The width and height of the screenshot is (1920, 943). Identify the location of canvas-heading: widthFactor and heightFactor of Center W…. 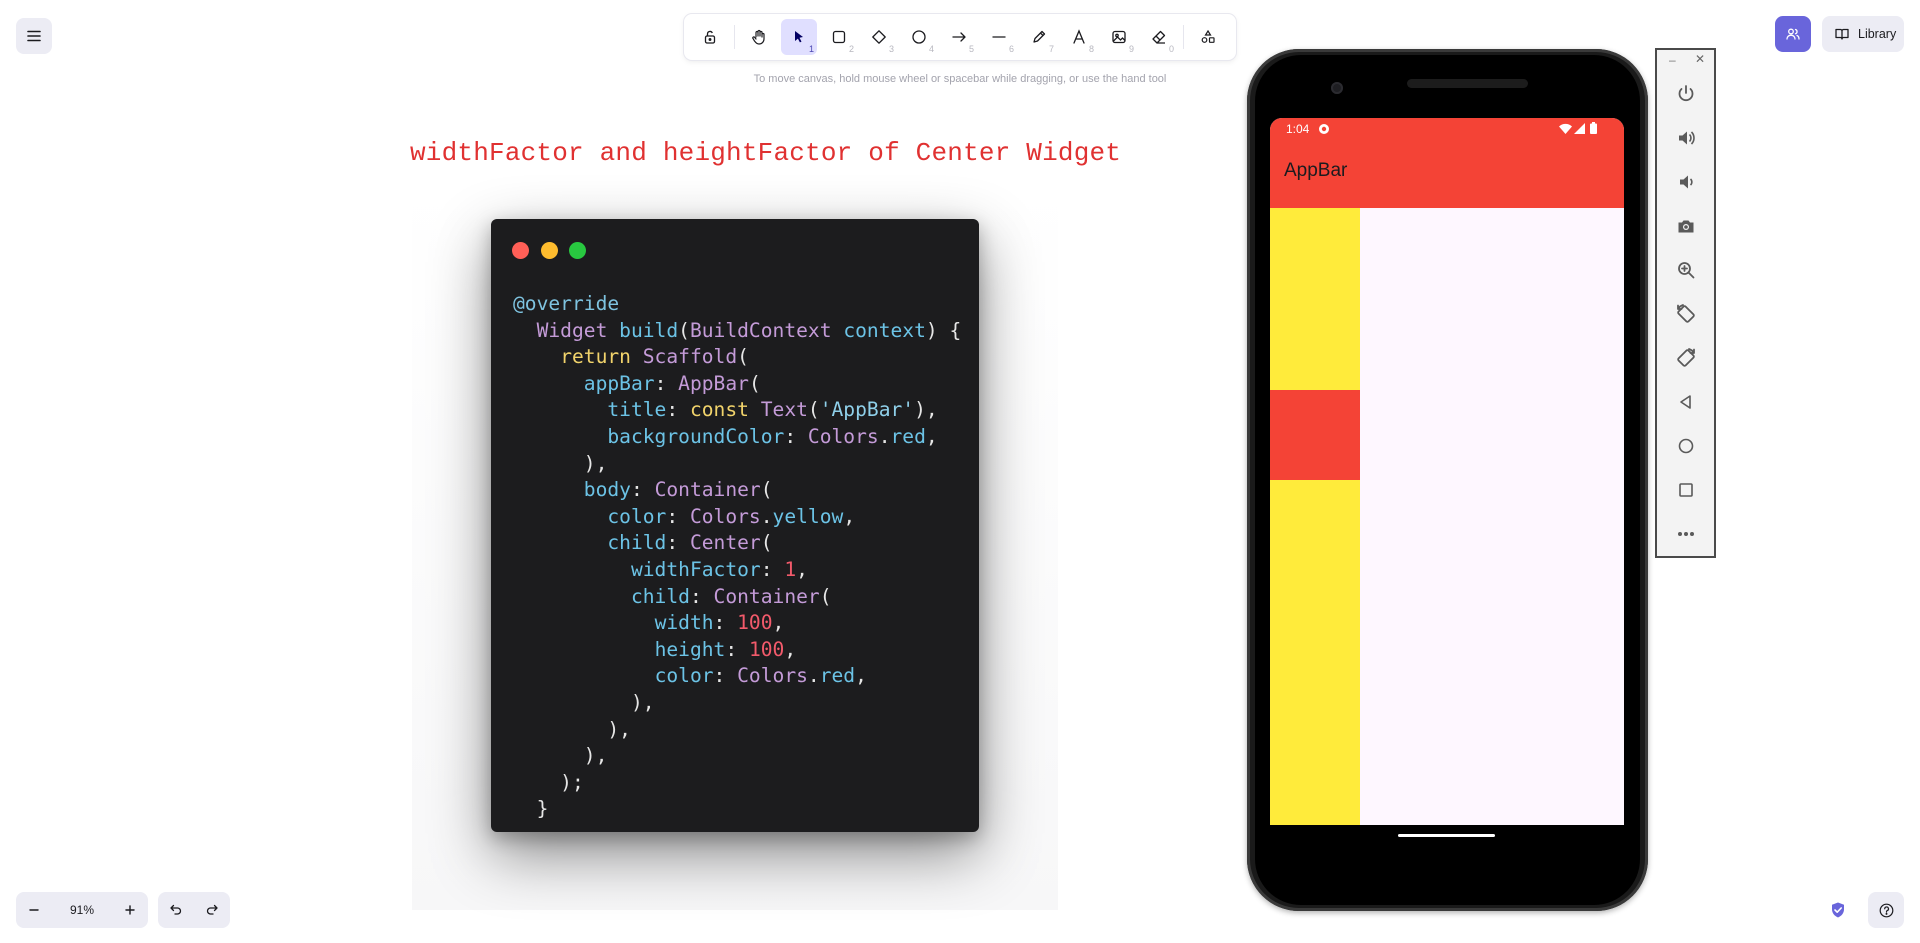
(765, 153).